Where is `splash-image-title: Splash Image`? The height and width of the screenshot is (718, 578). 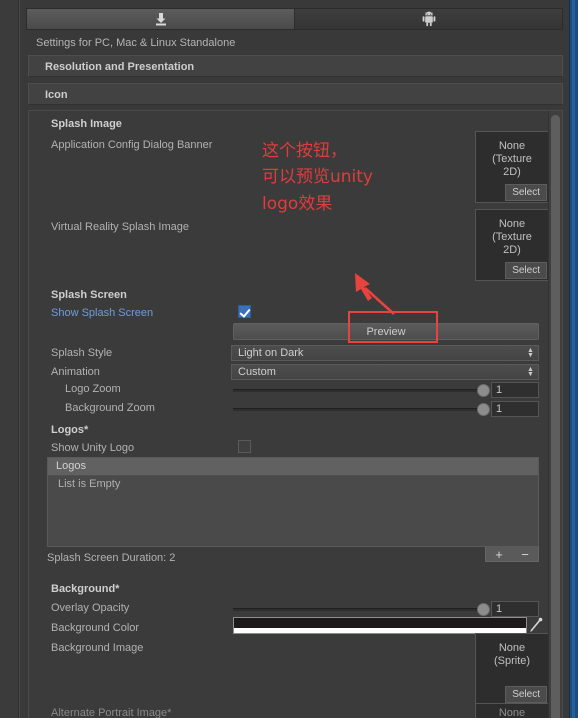 splash-image-title: Splash Image is located at coordinates (86, 124).